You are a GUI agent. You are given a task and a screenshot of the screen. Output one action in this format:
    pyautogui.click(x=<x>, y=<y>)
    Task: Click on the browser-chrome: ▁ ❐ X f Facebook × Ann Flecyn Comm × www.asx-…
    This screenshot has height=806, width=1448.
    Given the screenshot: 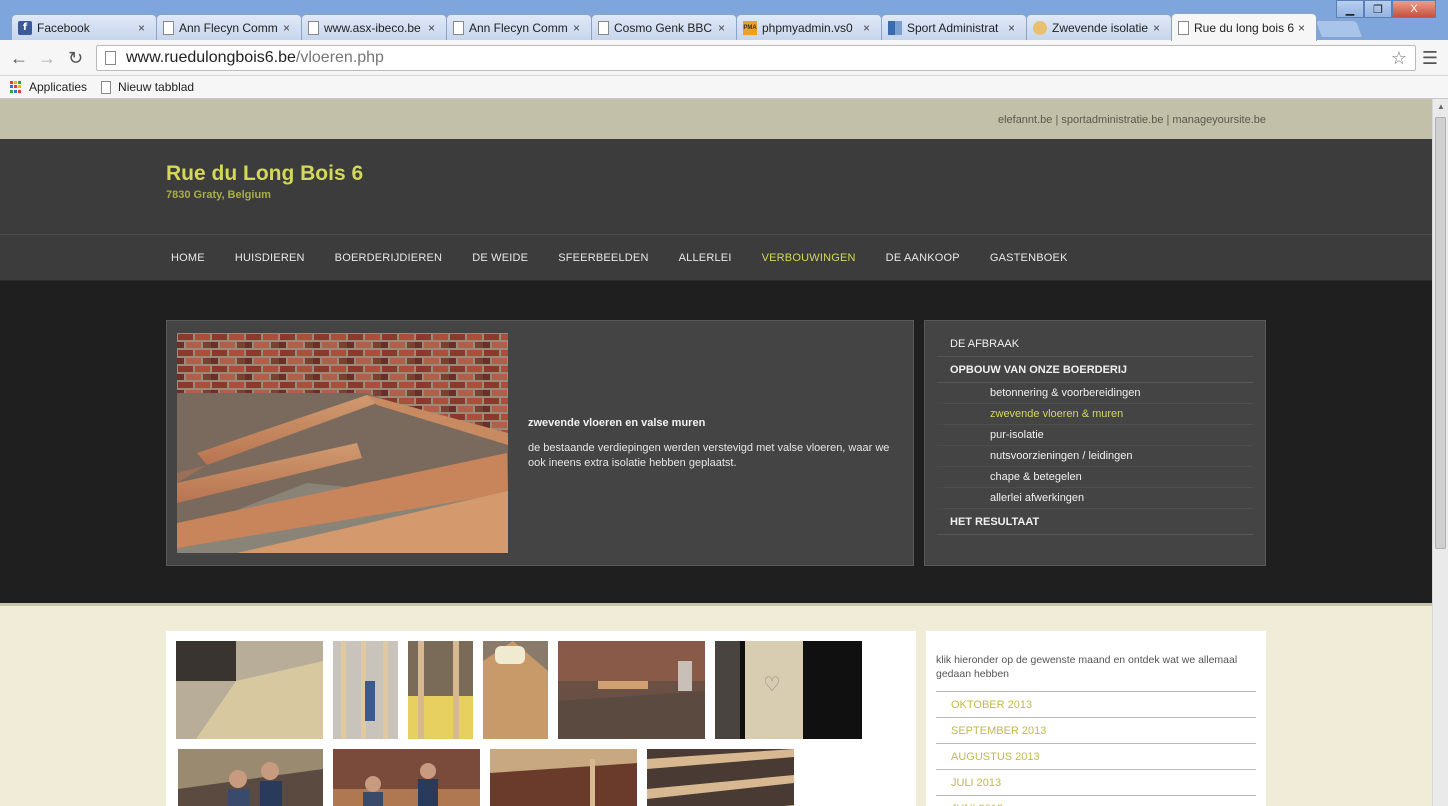 What is the action you would take?
    pyautogui.click(x=724, y=49)
    